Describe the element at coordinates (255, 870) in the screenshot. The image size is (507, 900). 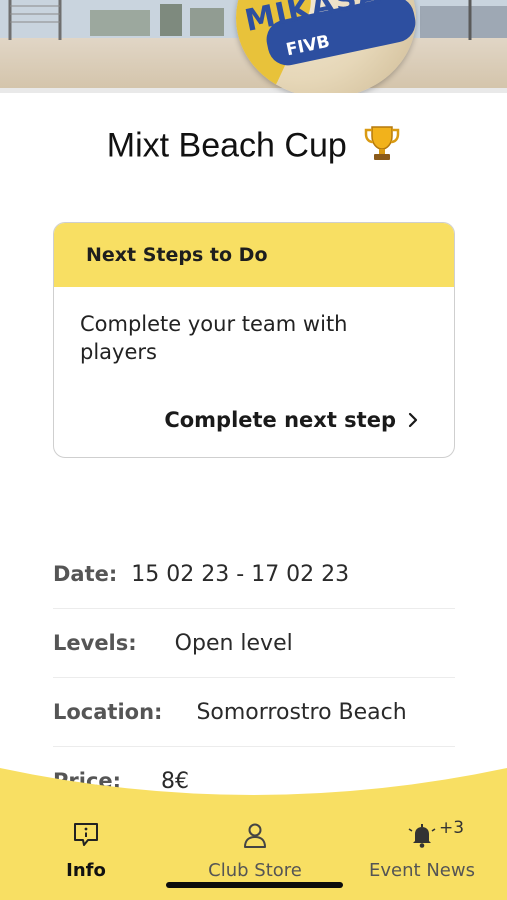
I see `nav-tab-club-store-label: Club Store` at that location.